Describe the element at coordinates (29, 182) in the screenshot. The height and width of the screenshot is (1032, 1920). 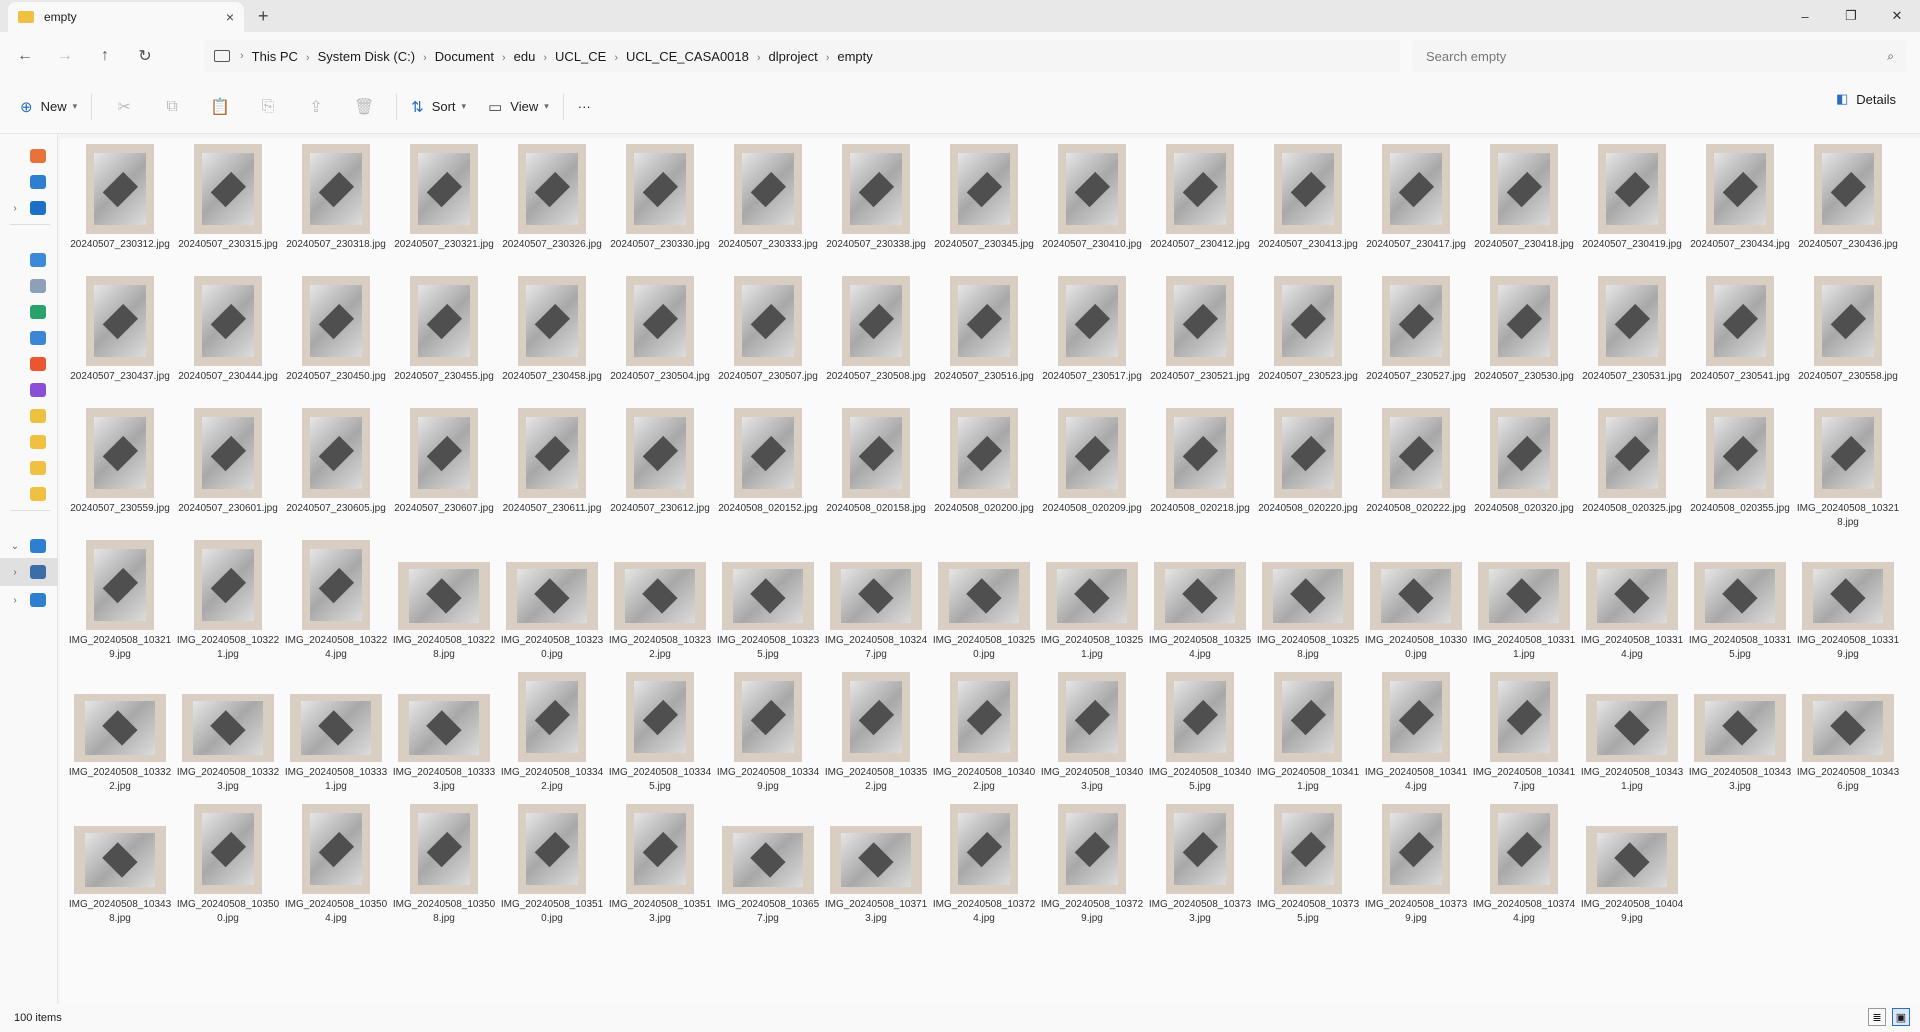
I see `sidebar-item-gallery` at that location.